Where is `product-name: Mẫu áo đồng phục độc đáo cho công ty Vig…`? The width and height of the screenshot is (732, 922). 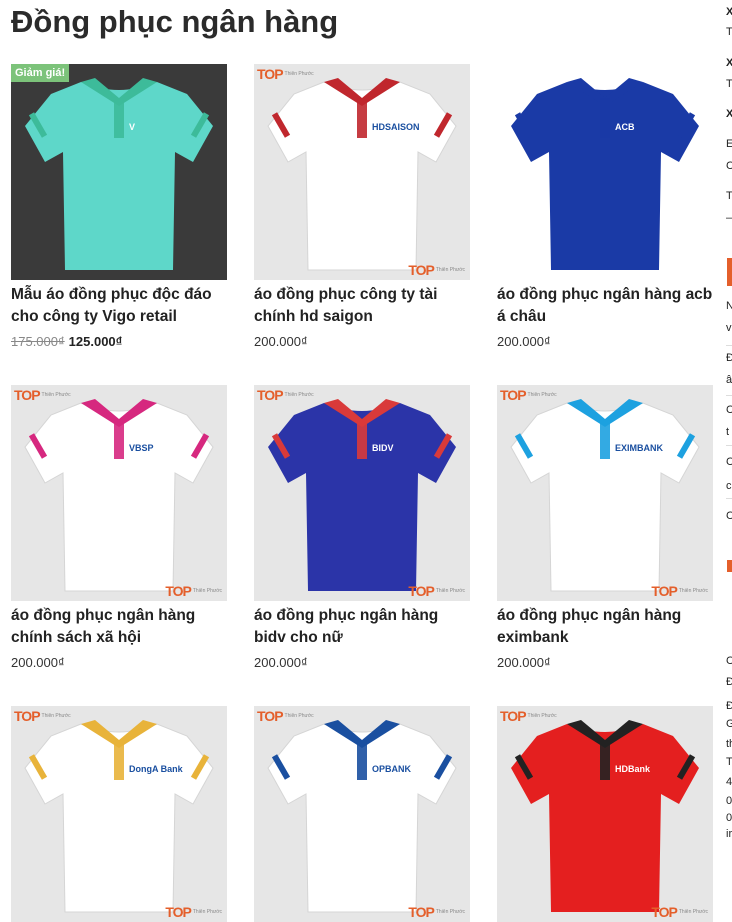
product-name: Mẫu áo đồng phục độc đáo cho công ty Vig… is located at coordinates (119, 306).